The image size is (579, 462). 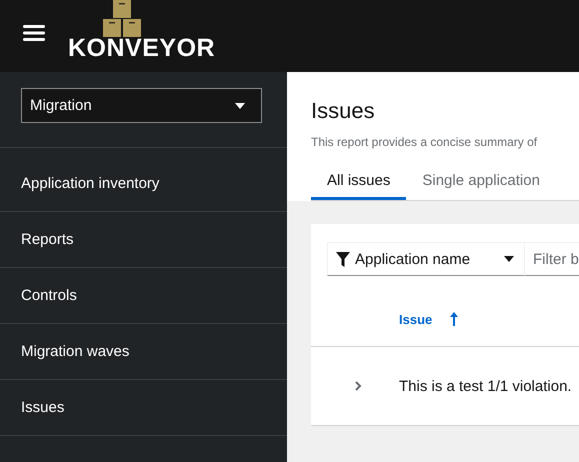 What do you see at coordinates (358, 386) in the screenshot?
I see `expand-toggle` at bounding box center [358, 386].